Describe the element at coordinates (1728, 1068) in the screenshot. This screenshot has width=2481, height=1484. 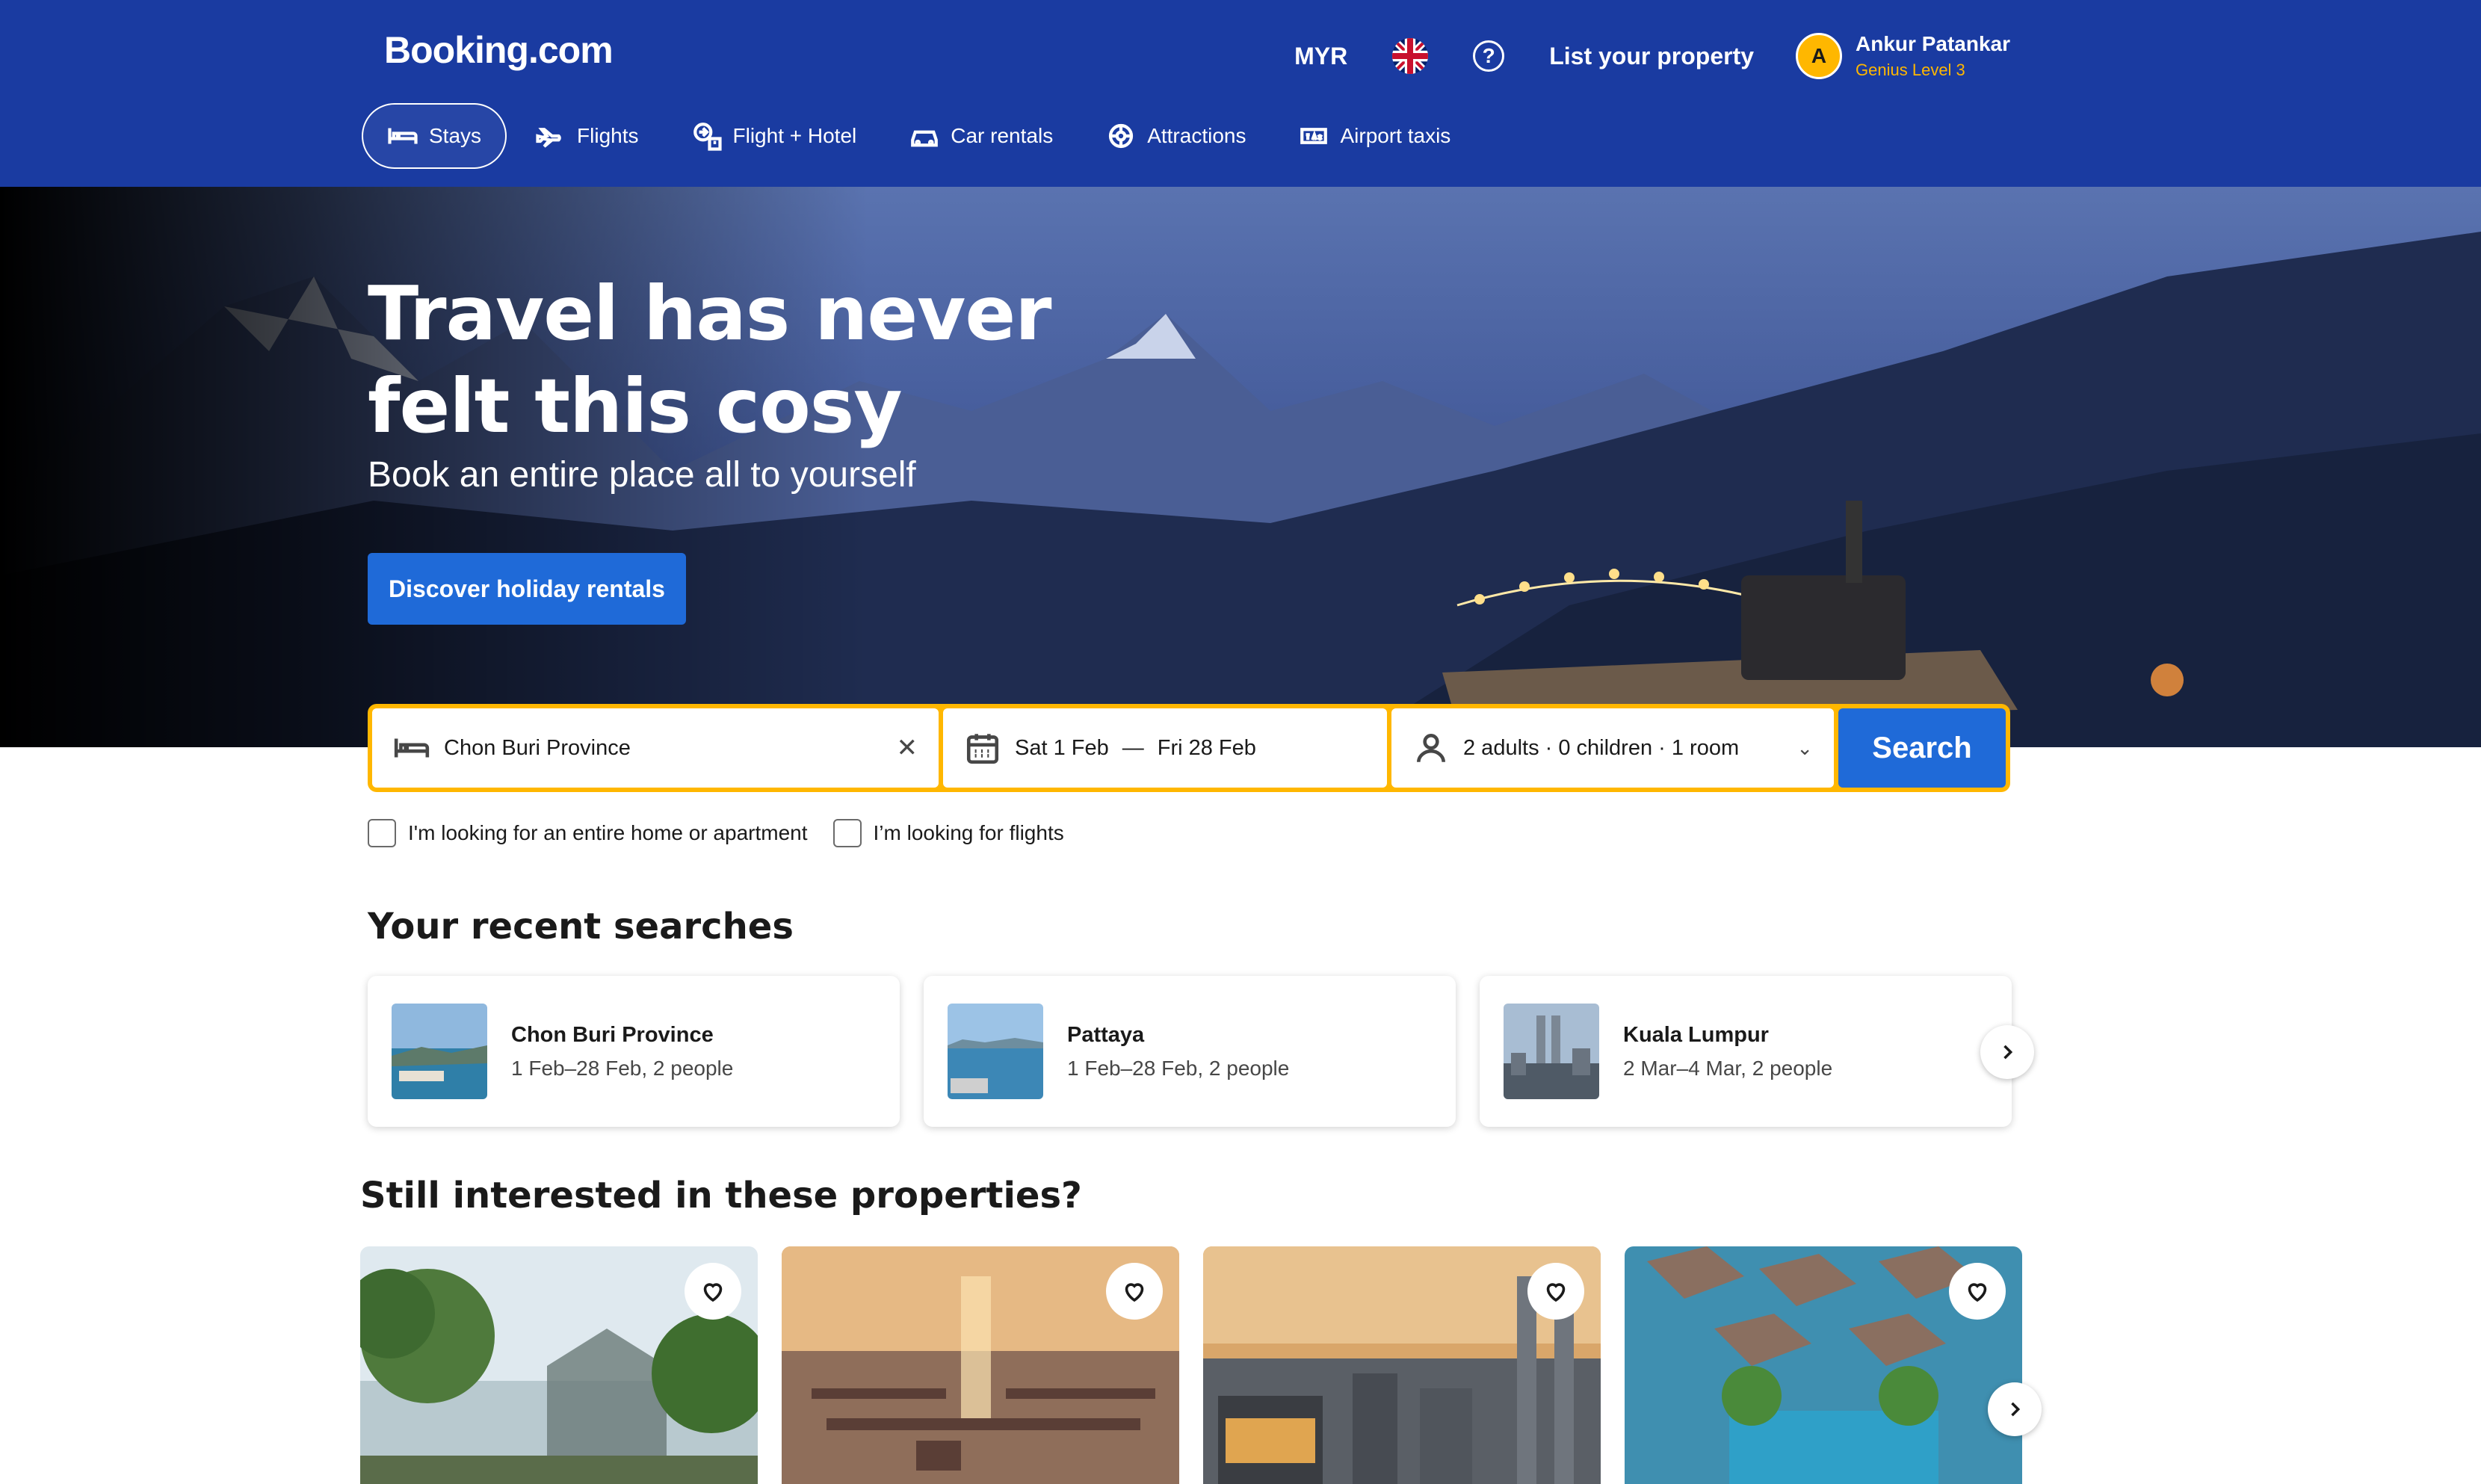
I see `recent-search-detail: 2 Mar–4 Mar, 2 people` at that location.